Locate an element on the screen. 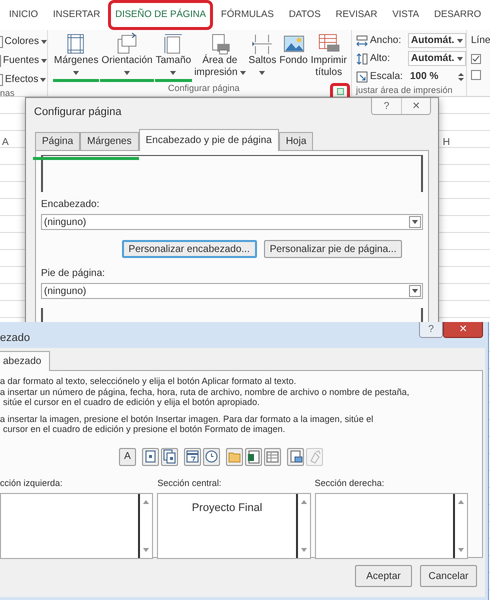 This screenshot has width=490, height=600. scale-icon is located at coordinates (362, 76).